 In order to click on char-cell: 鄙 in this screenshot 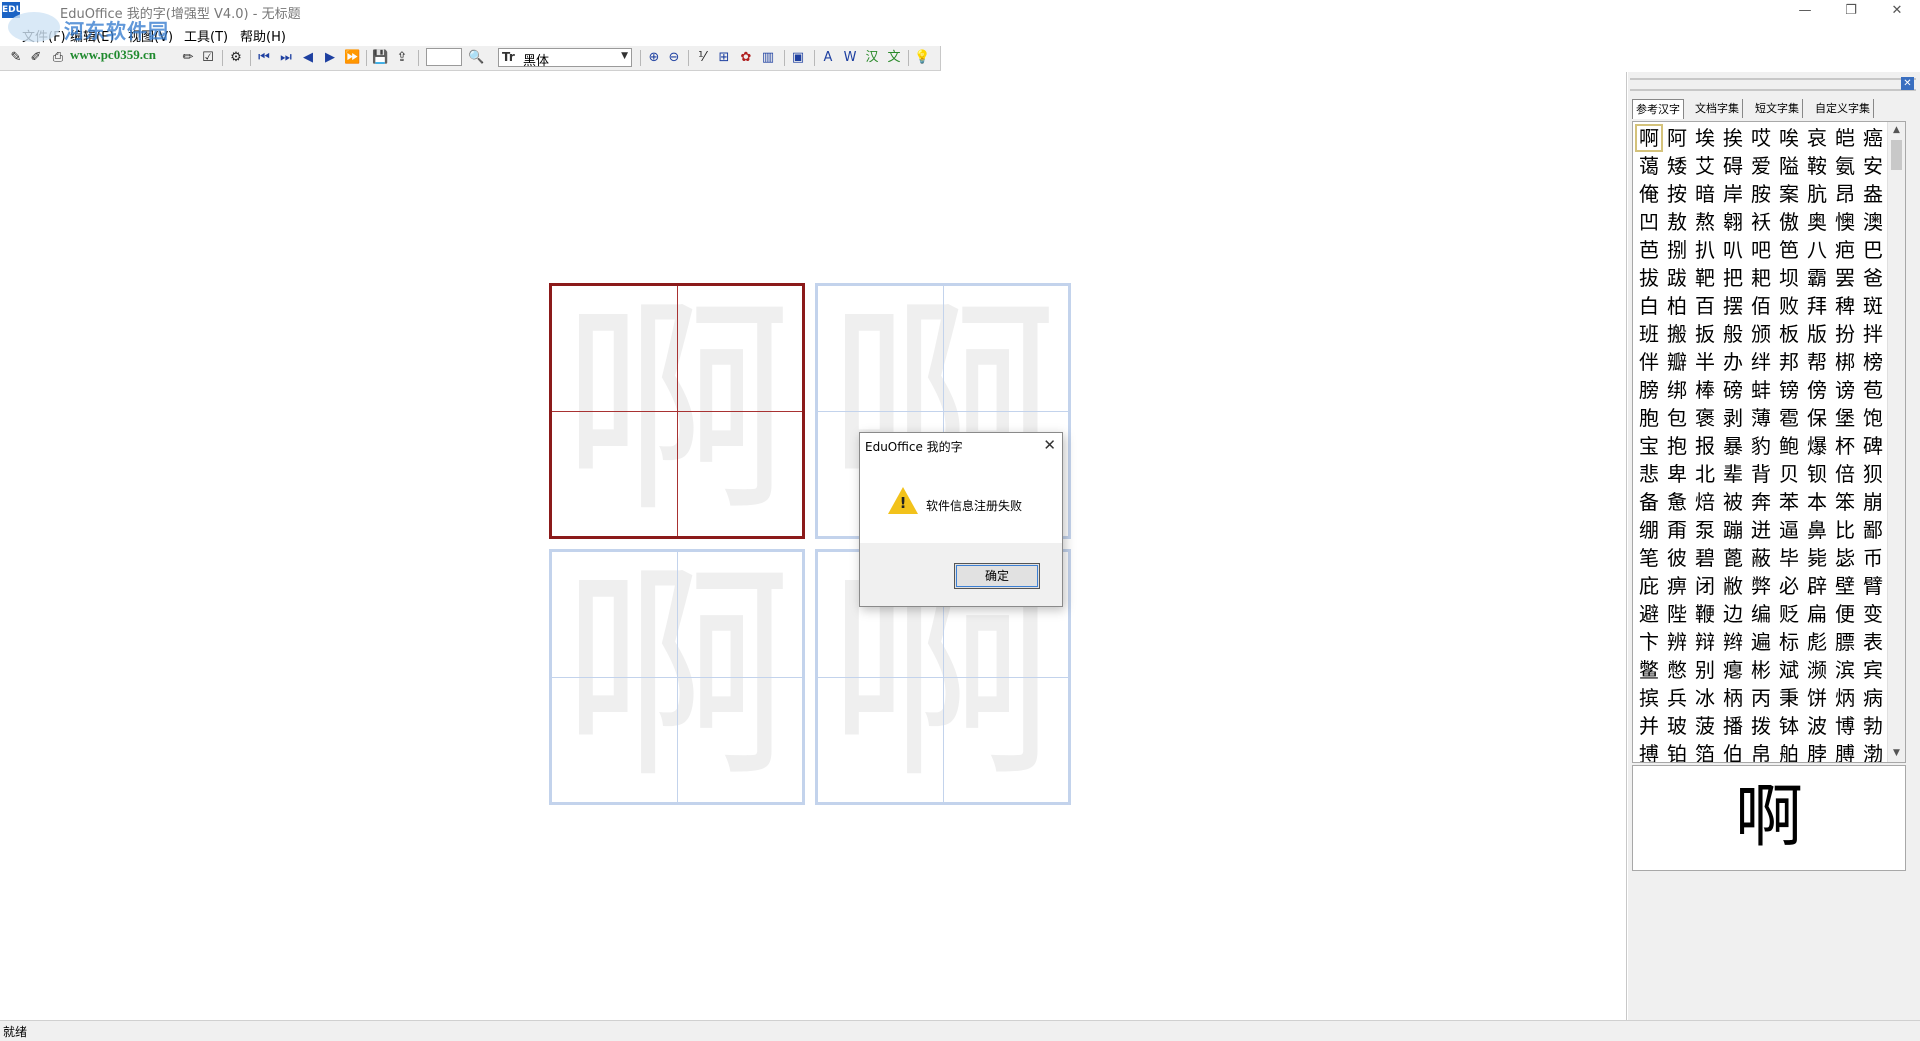, I will do `click(1873, 530)`.